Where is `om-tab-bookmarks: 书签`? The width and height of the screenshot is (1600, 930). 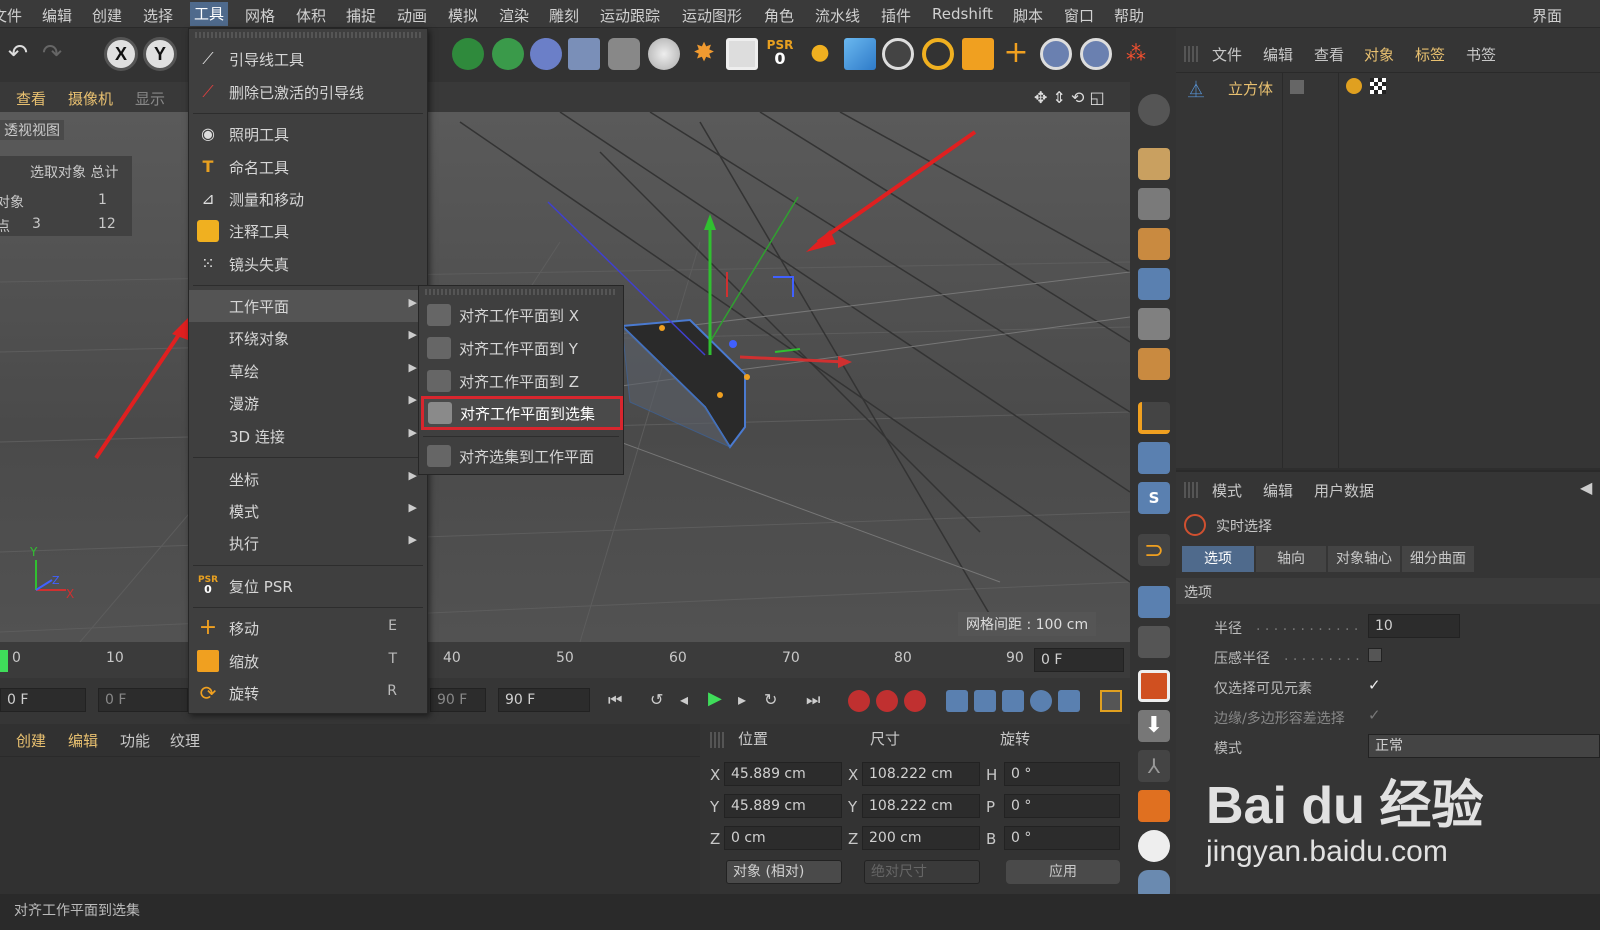 om-tab-bookmarks: 书签 is located at coordinates (1481, 54).